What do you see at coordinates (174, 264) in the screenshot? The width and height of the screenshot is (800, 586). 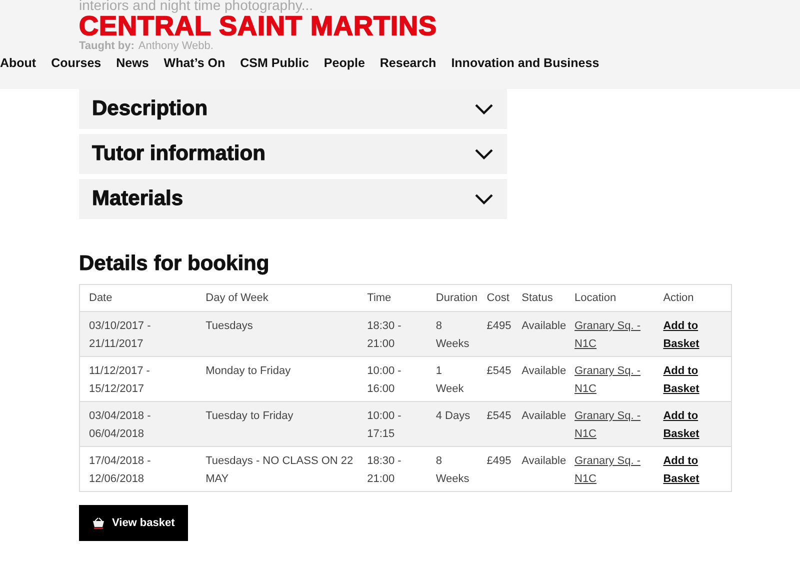 I see `section-heading: Details for booking` at bounding box center [174, 264].